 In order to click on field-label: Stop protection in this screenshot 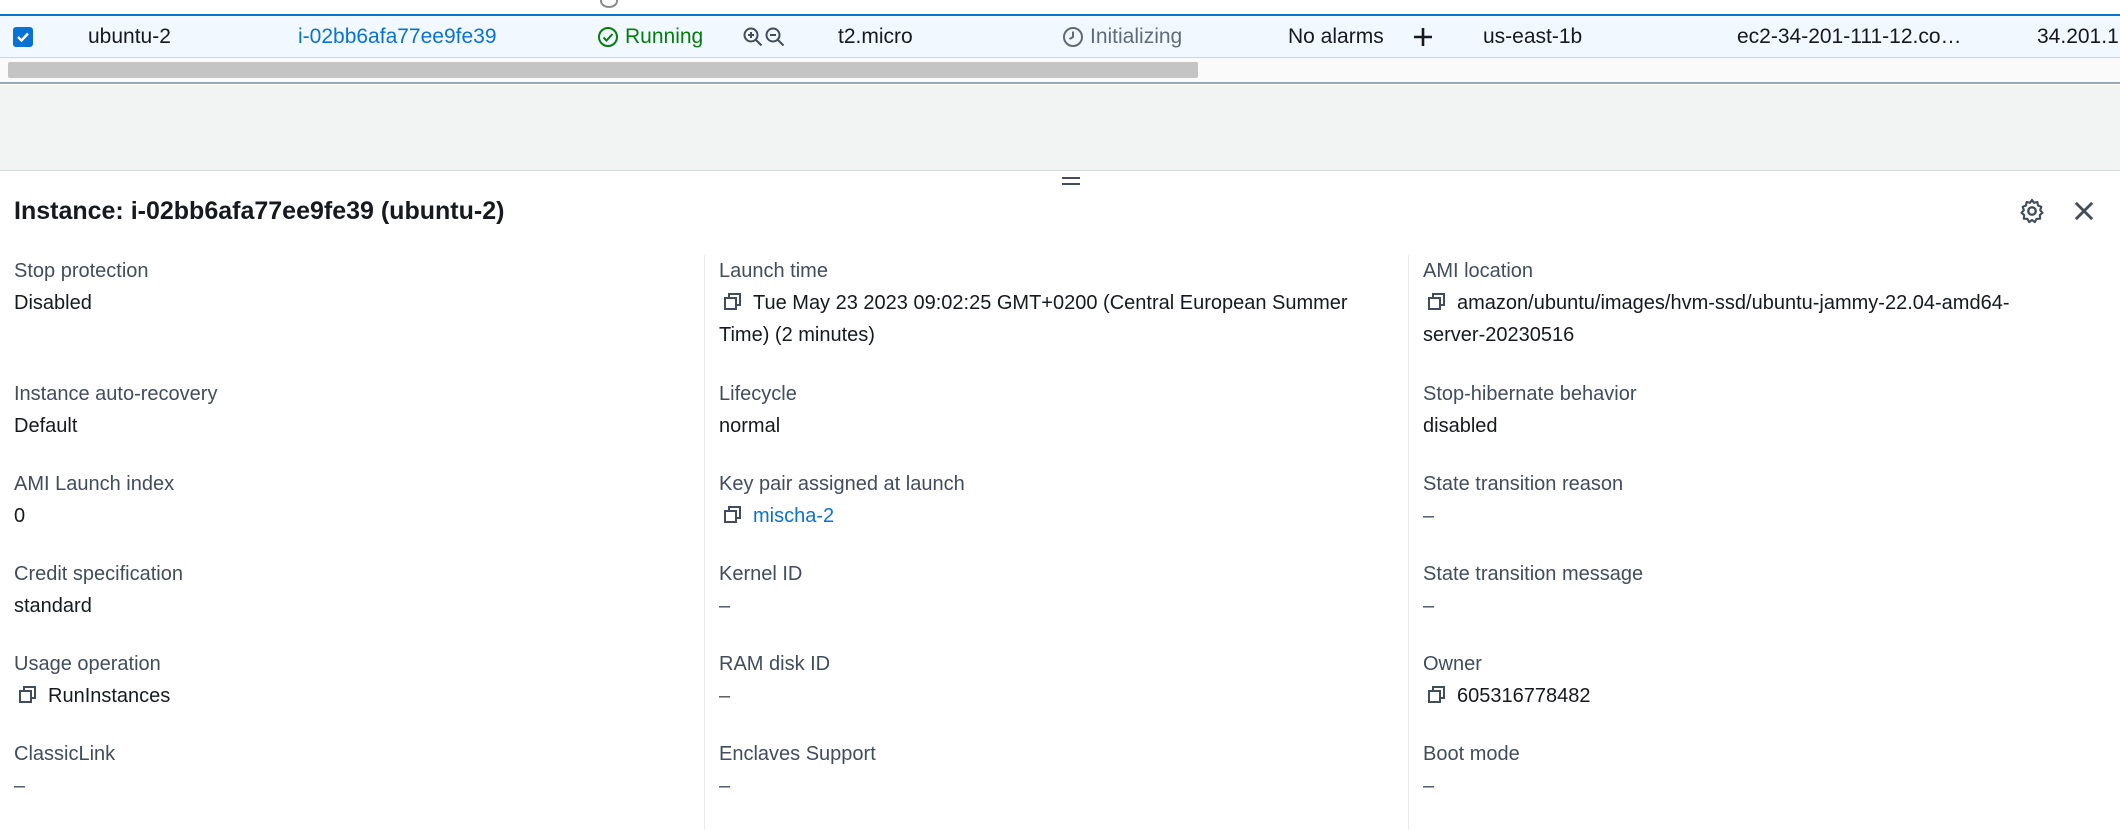, I will do `click(81, 271)`.